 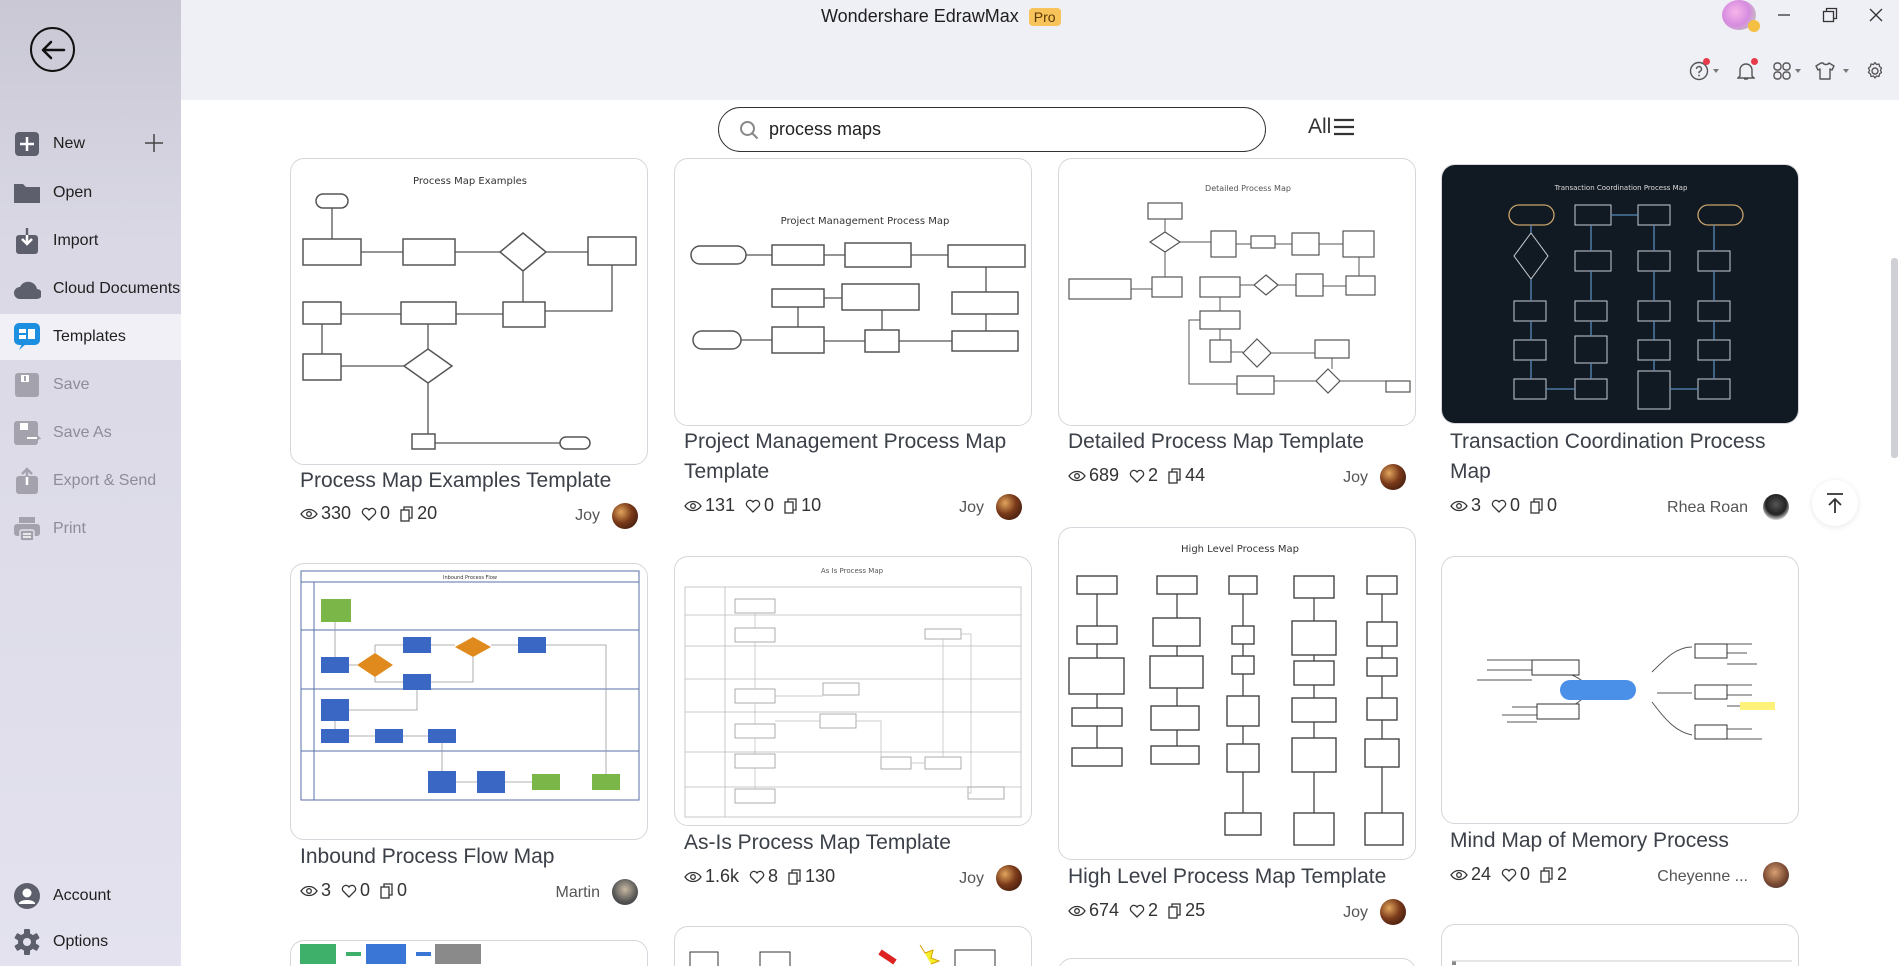 What do you see at coordinates (1630, 457) in the screenshot?
I see `template-title: Transaction Coordination Process Map` at bounding box center [1630, 457].